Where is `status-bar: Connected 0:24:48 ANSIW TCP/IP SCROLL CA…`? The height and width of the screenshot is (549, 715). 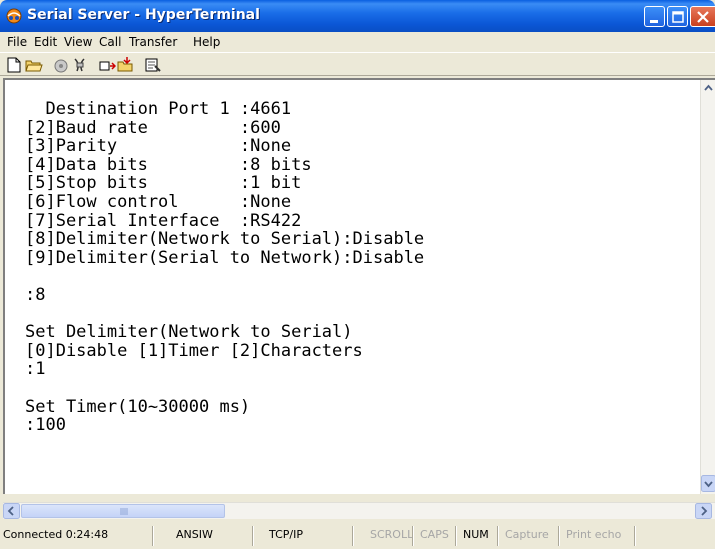
status-bar: Connected 0:24:48 ANSIW TCP/IP SCROLL CA… is located at coordinates (357, 535).